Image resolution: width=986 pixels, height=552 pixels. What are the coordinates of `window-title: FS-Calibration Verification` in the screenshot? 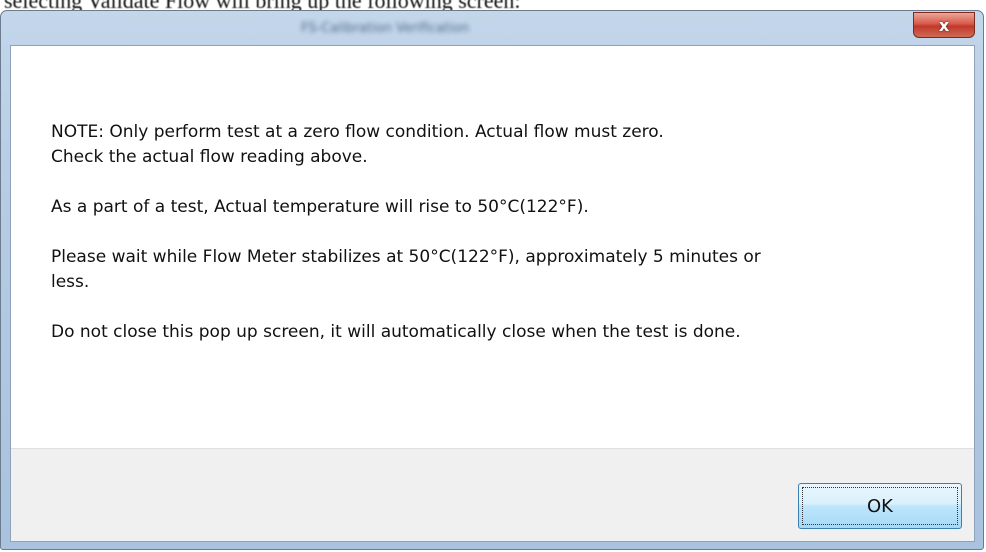 It's located at (385, 28).